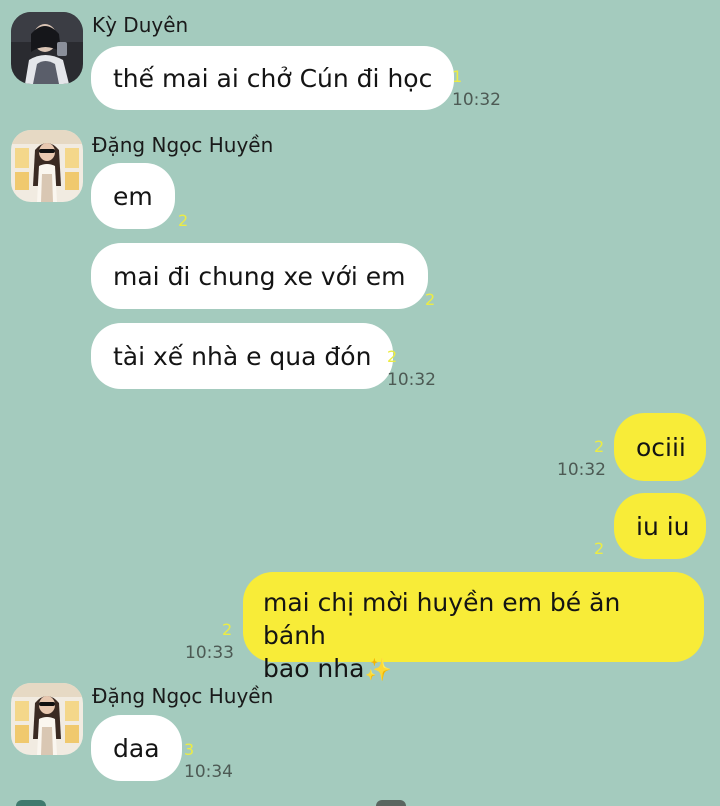  Describe the element at coordinates (189, 749) in the screenshot. I see `read-count: 3` at that location.